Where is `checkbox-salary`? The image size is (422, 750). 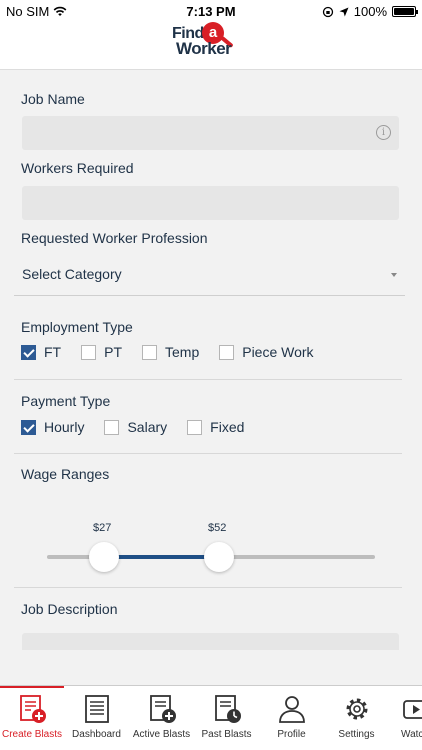
checkbox-salary is located at coordinates (112, 427).